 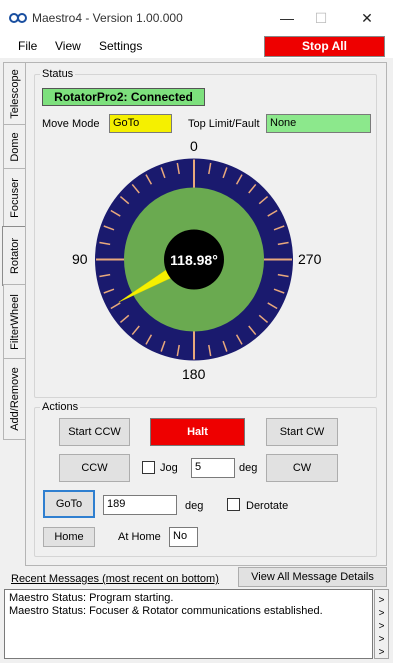 I want to click on top-limit-label: Top Limit/Fault, so click(x=224, y=124).